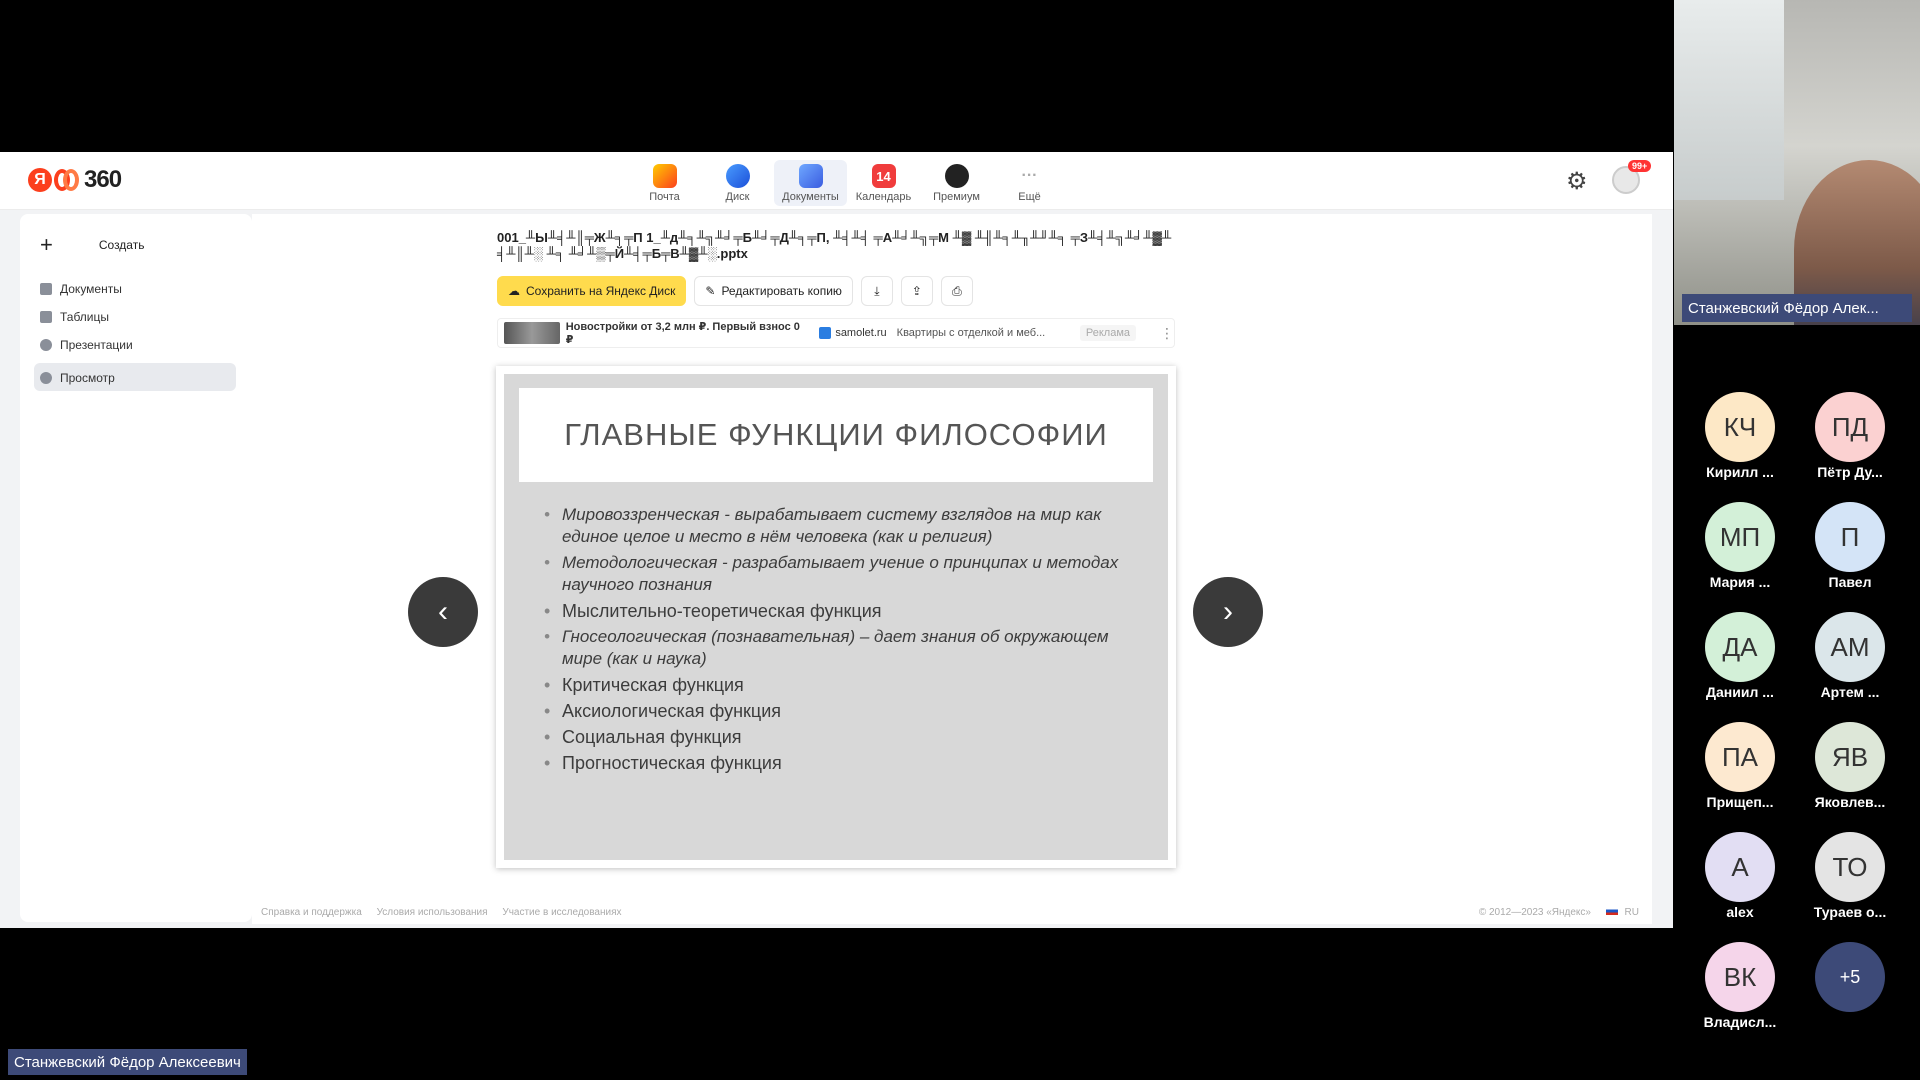  What do you see at coordinates (432, 912) in the screenshot?
I see `footer-link-terms: Условия использования` at bounding box center [432, 912].